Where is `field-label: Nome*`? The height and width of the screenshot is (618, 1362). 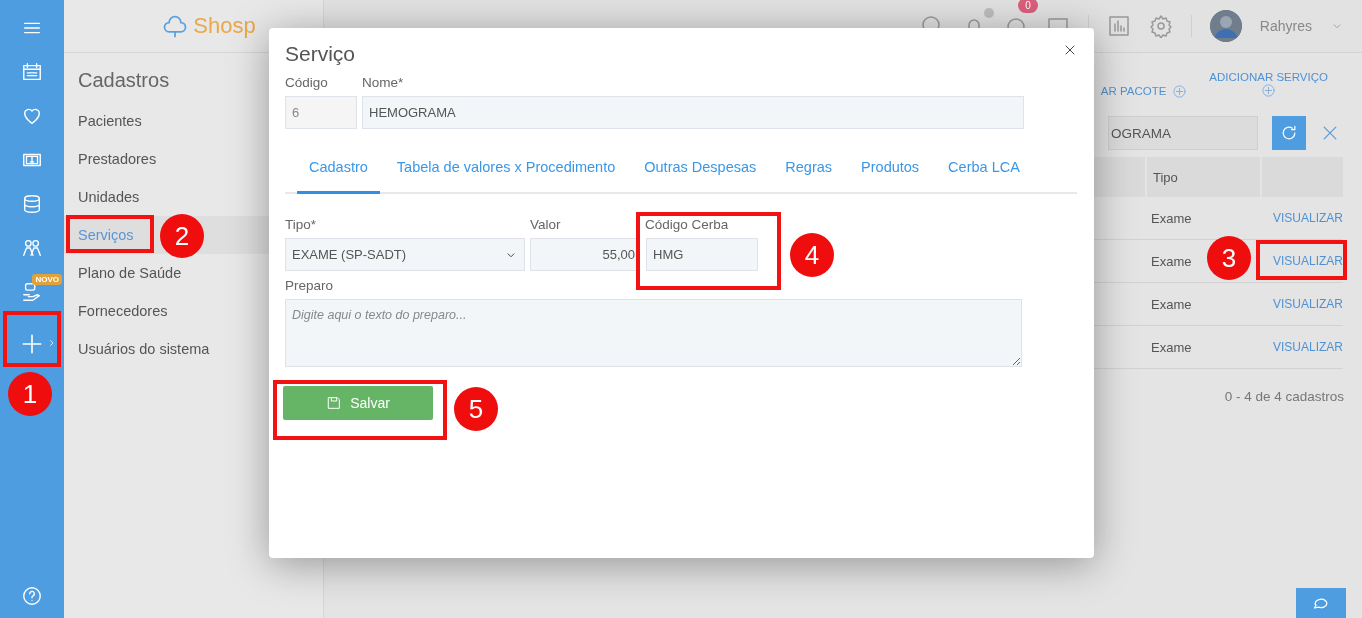
field-label: Nome* is located at coordinates (383, 83).